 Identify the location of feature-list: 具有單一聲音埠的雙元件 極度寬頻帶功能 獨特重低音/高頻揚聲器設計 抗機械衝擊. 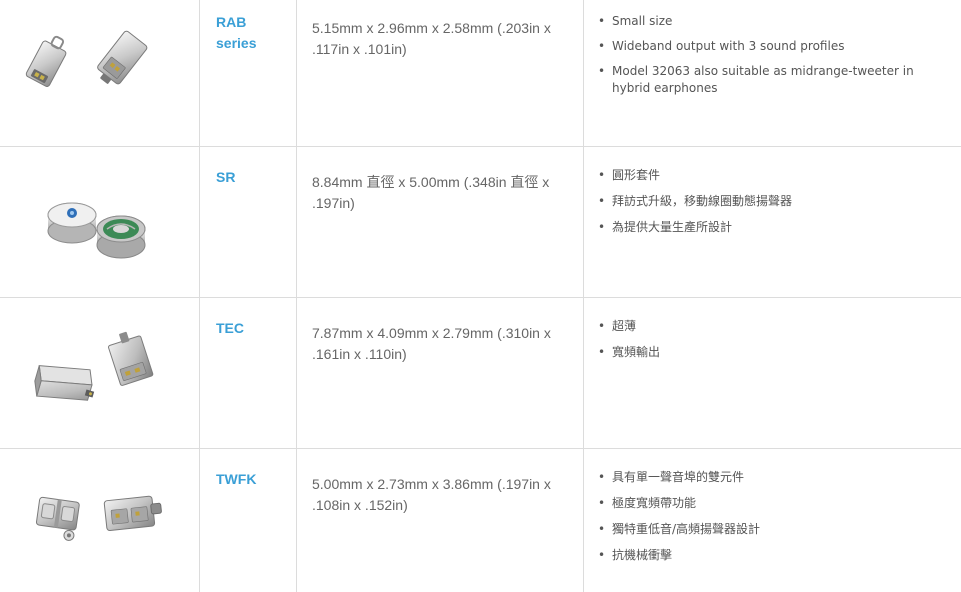
(773, 521).